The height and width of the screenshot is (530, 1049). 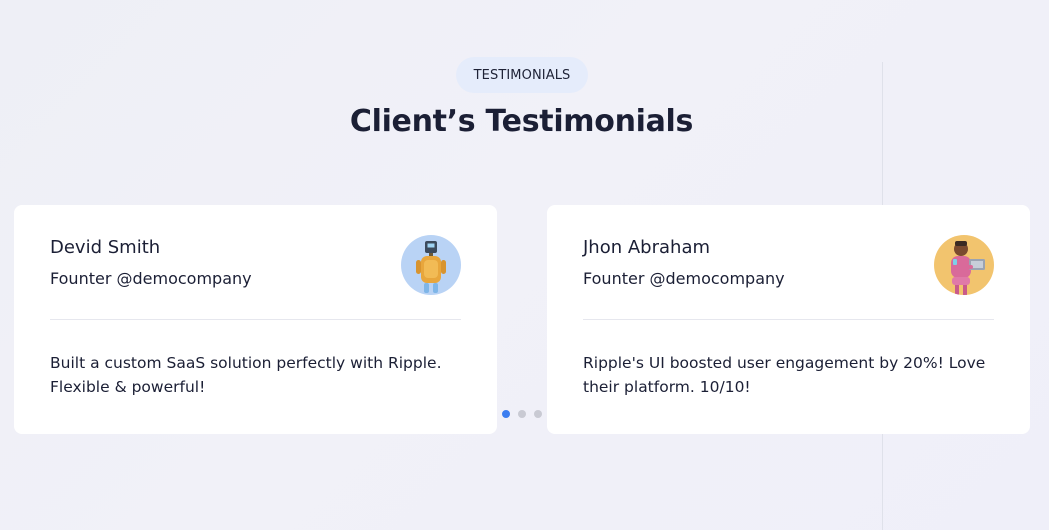 I want to click on person-laptop-avatar-icon, so click(x=964, y=265).